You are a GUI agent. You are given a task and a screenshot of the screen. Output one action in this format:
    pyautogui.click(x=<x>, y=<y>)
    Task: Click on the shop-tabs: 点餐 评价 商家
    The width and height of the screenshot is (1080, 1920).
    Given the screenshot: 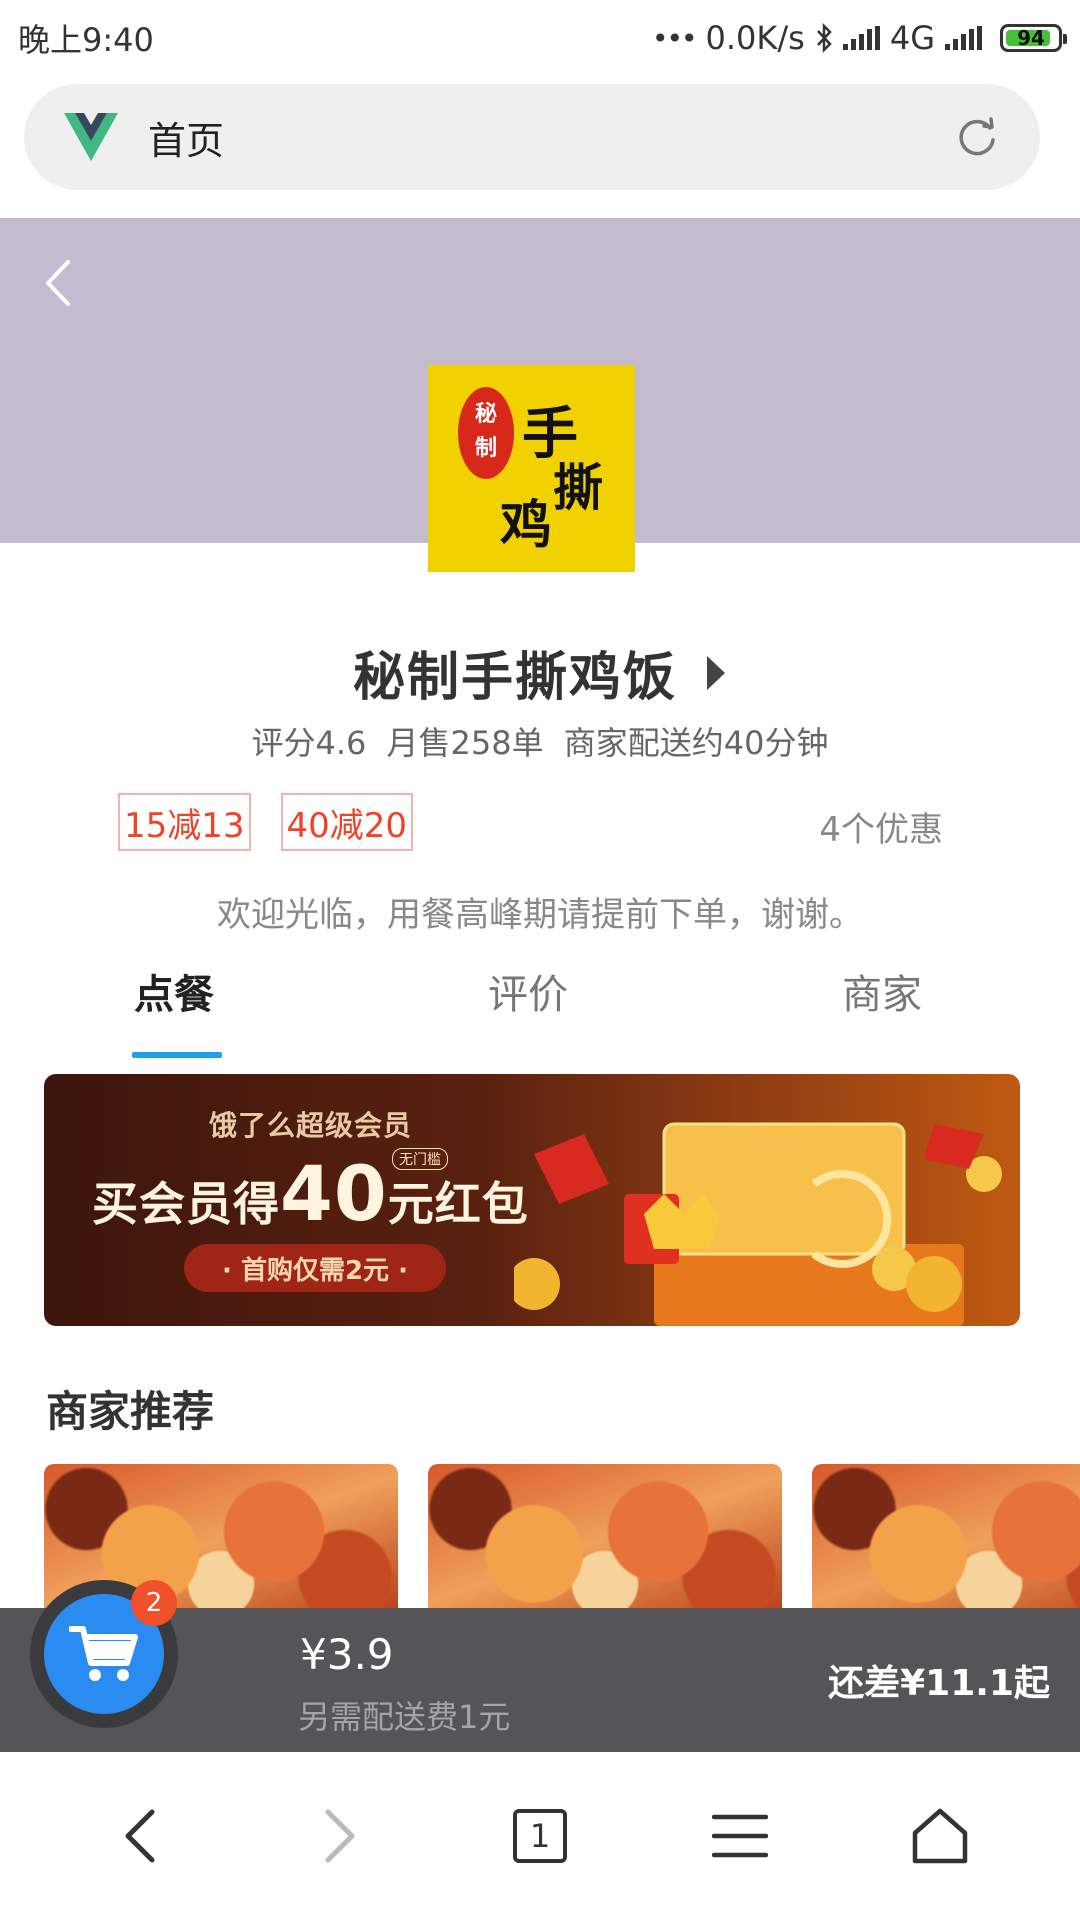 What is the action you would take?
    pyautogui.click(x=540, y=1012)
    